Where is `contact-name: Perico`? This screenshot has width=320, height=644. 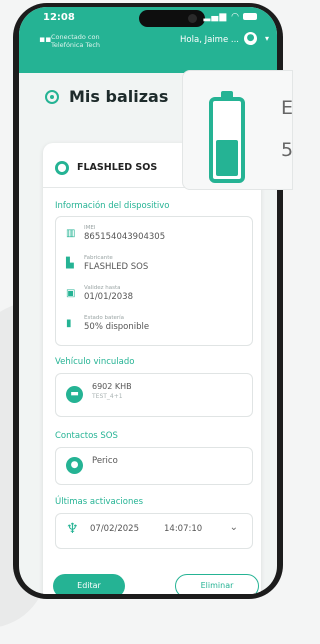
contact-name: Perico is located at coordinates (105, 461).